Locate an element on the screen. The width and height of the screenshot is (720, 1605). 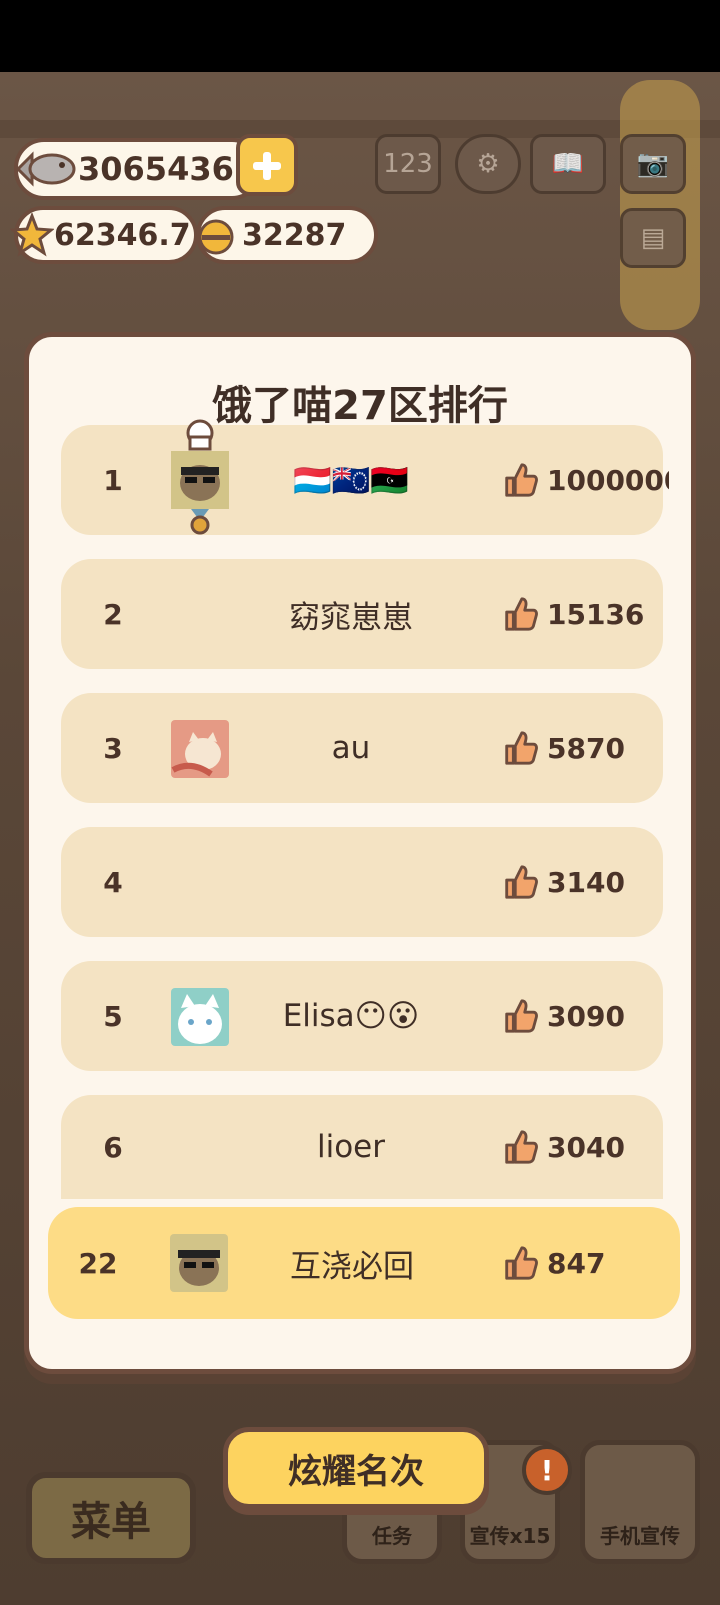
likes-count: 15136 is located at coordinates (572, 614).